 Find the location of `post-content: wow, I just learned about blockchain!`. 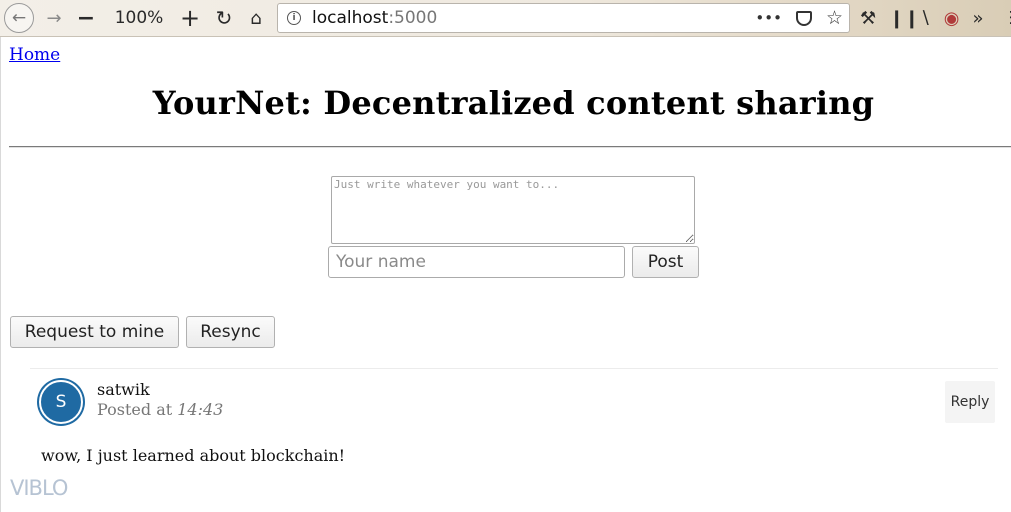

post-content: wow, I just learned about blockchain! is located at coordinates (193, 455).